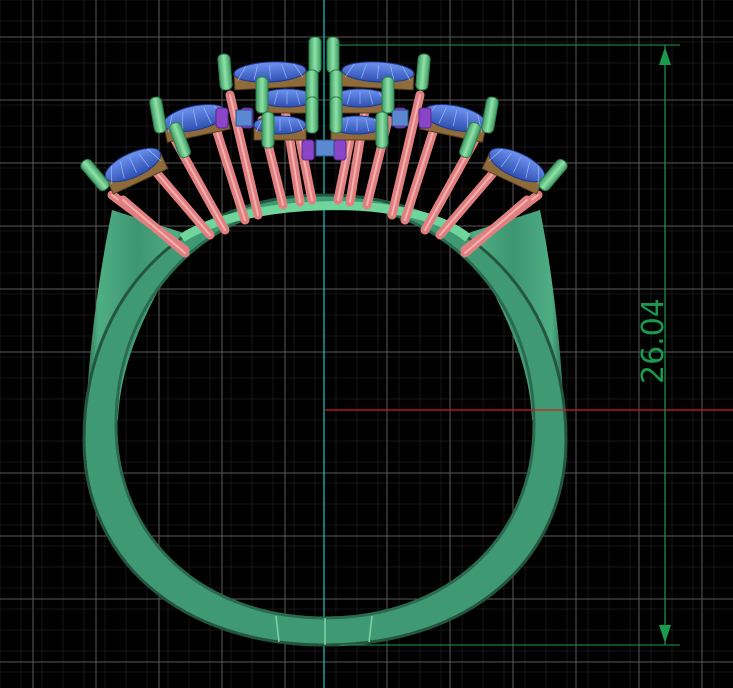 This screenshot has height=688, width=733. Describe the element at coordinates (325, 148) in the screenshot. I see `center-block` at that location.